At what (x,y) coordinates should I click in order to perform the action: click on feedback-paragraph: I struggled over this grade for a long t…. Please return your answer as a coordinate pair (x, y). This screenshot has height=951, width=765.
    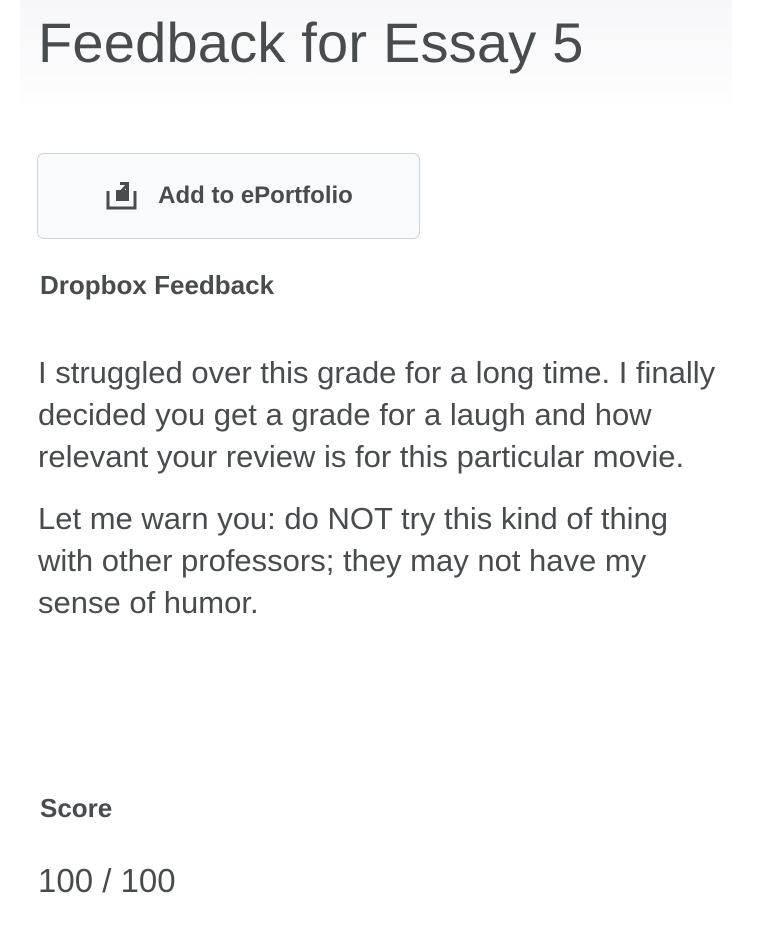
    Looking at the image, I should click on (377, 414).